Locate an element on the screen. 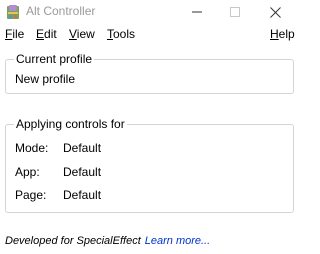  page-label: Page: is located at coordinates (31, 195).